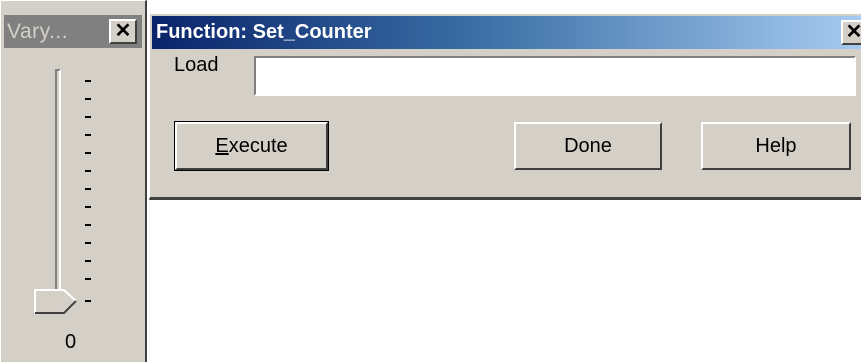 Image resolution: width=861 pixels, height=362 pixels. What do you see at coordinates (222, 145) in the screenshot?
I see `execute-mnemonic: E` at bounding box center [222, 145].